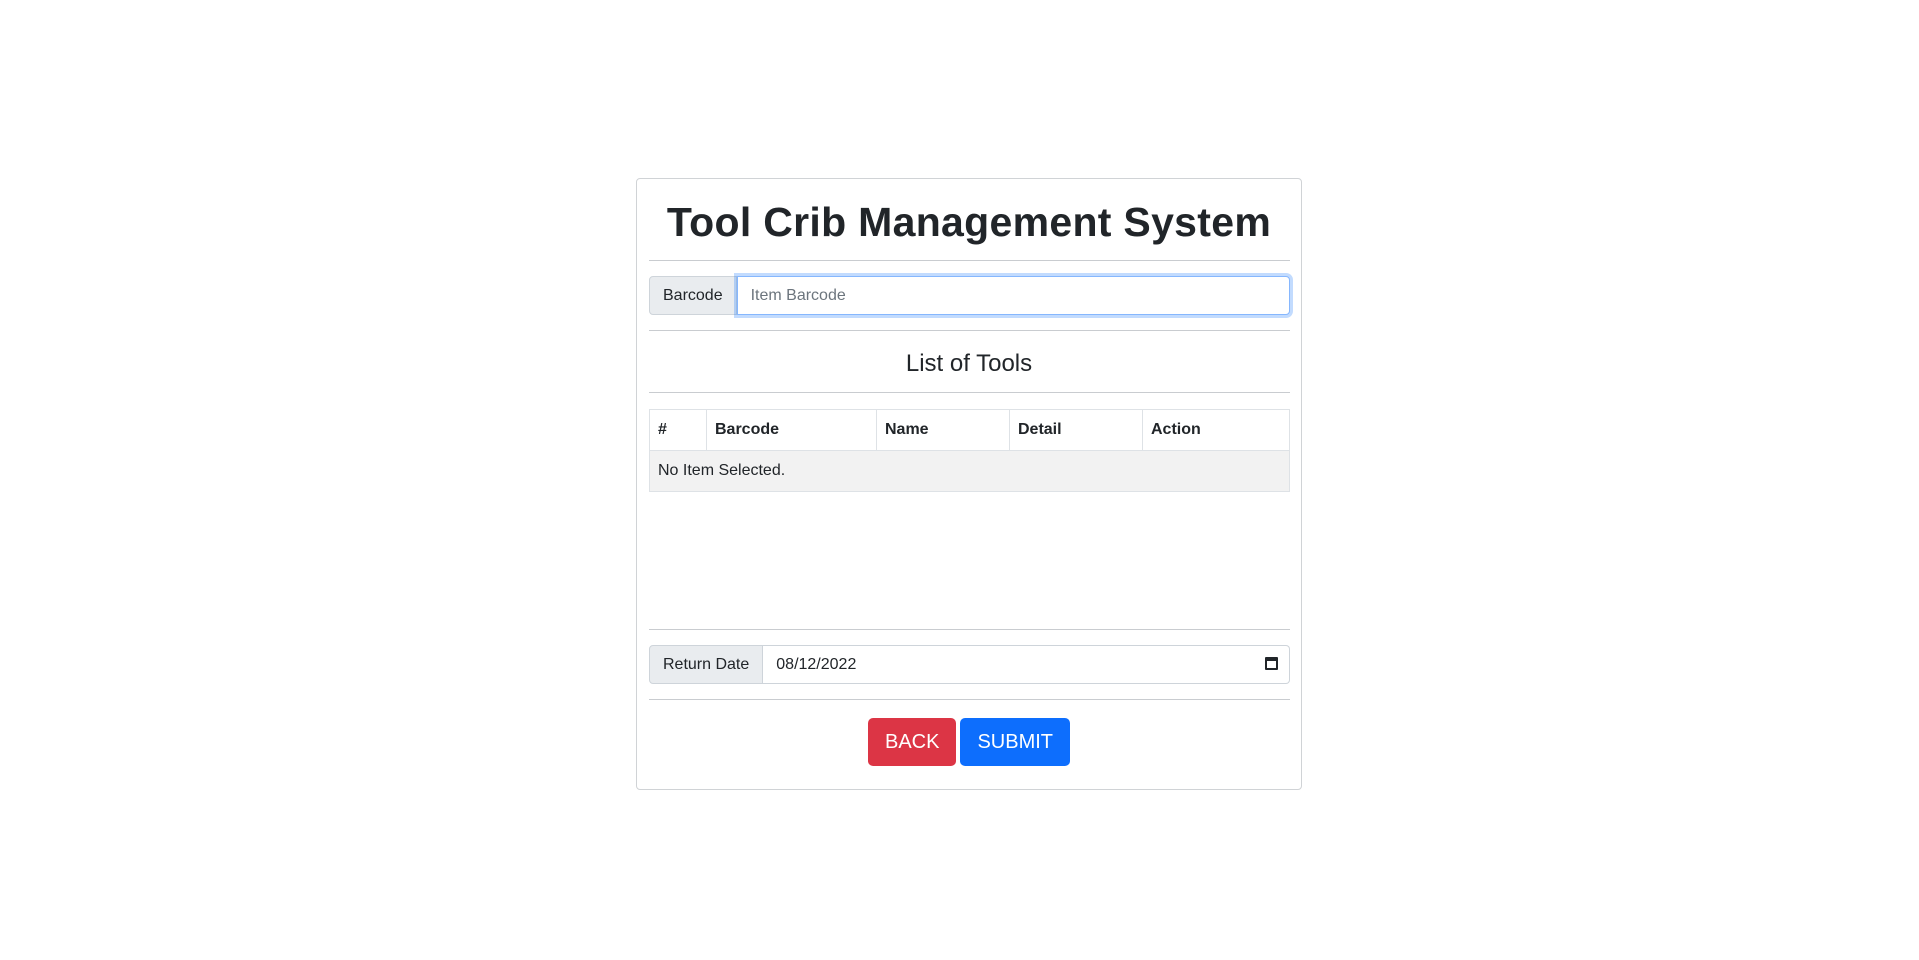 The height and width of the screenshot is (960, 1919). I want to click on action-buttons: BACK SUBMIT, so click(969, 742).